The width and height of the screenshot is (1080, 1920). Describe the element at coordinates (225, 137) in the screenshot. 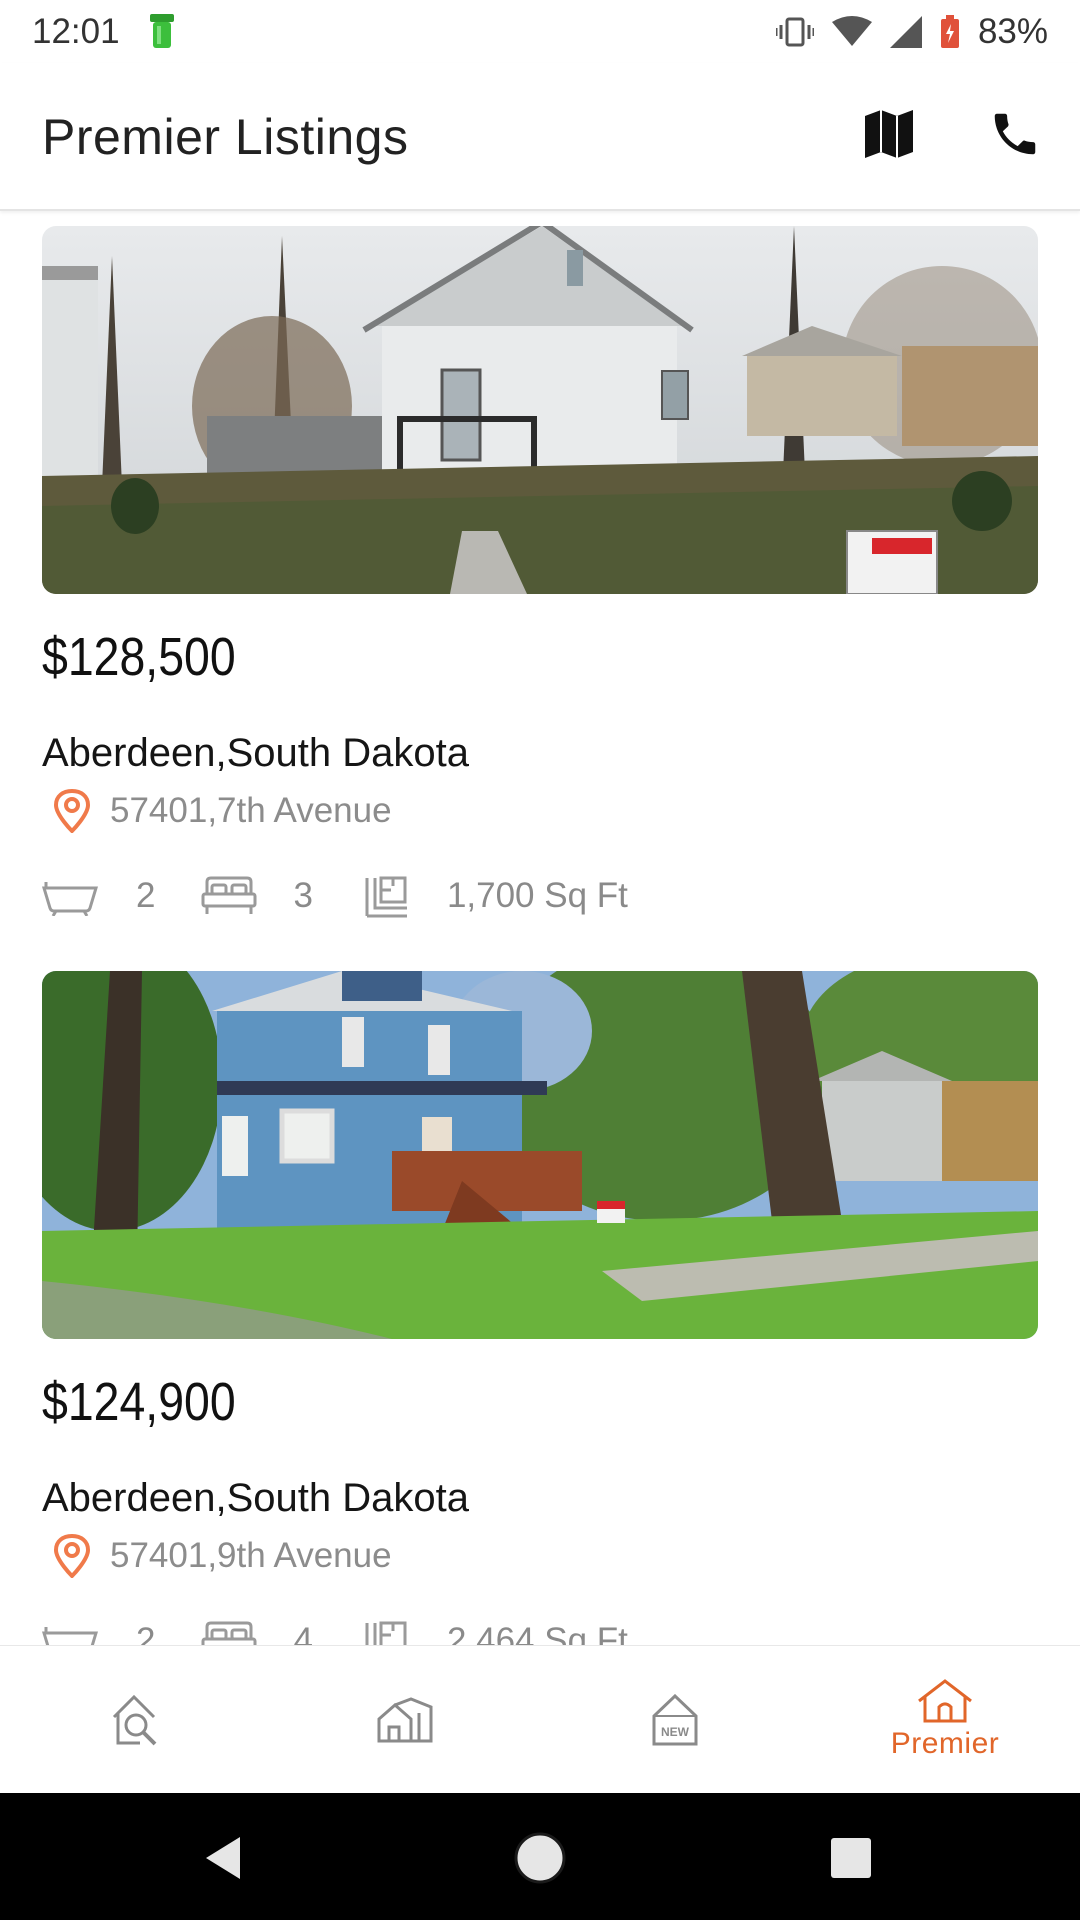

I see `page-title: Premier Listings` at that location.